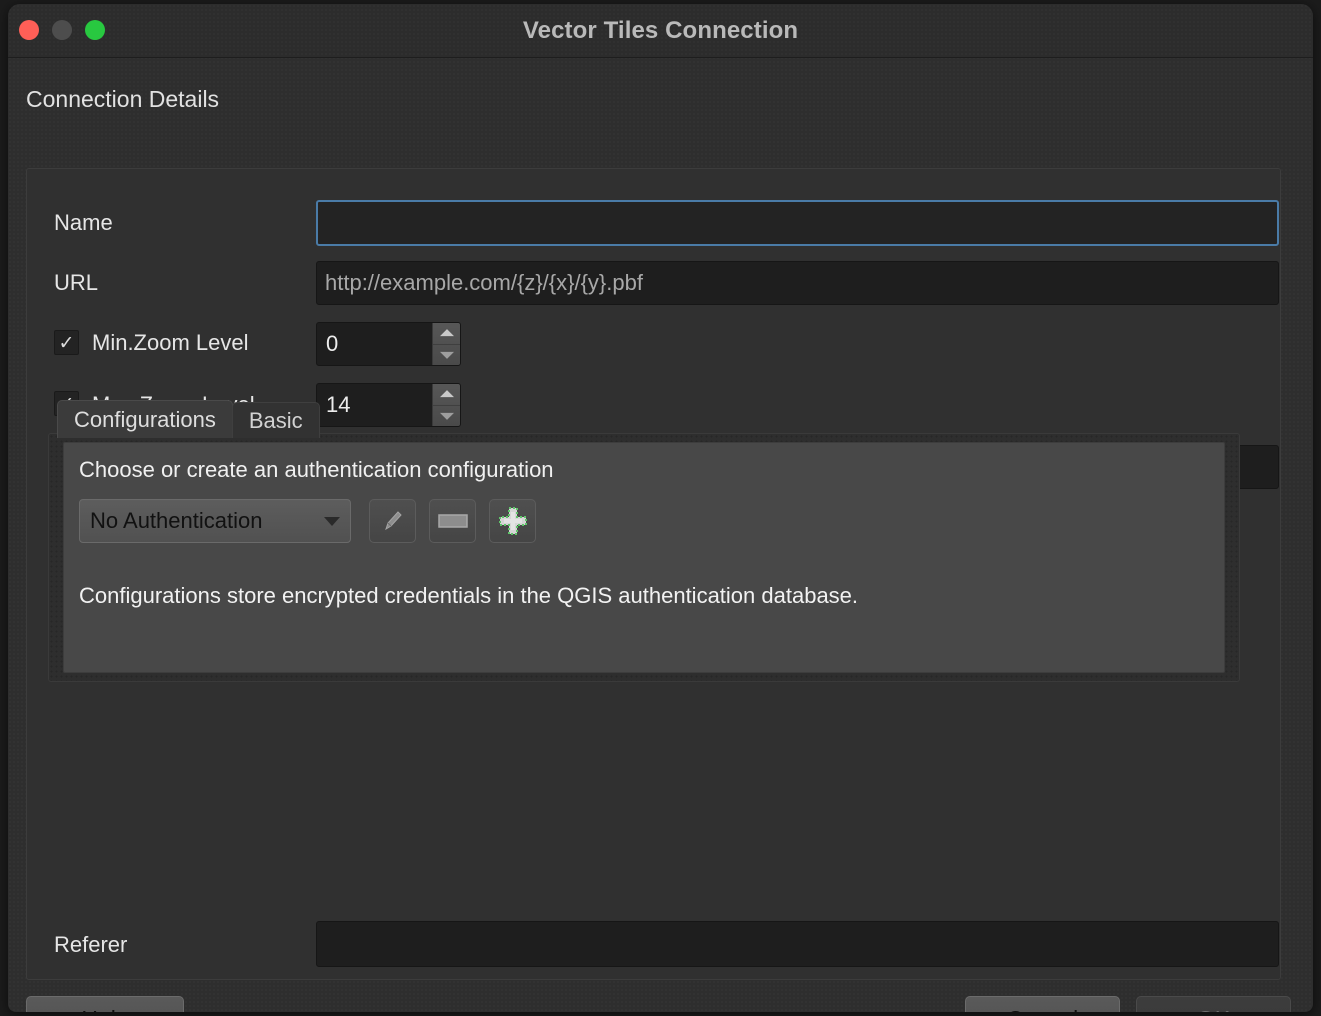 Image resolution: width=1321 pixels, height=1016 pixels. What do you see at coordinates (83, 222) in the screenshot?
I see `name-label: Name` at bounding box center [83, 222].